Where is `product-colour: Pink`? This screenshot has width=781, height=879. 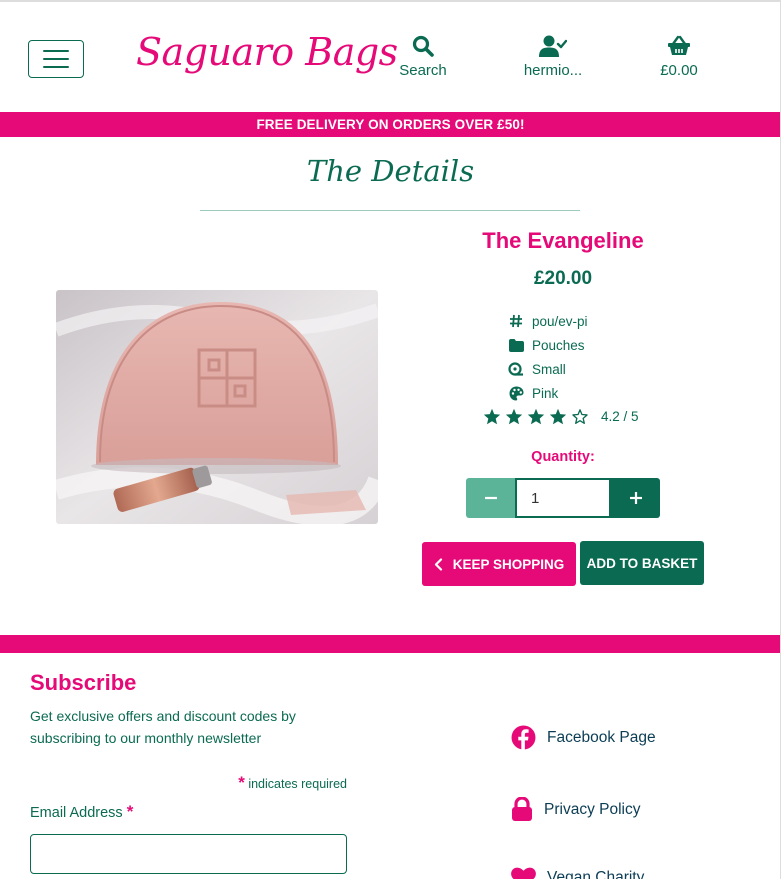
product-colour: Pink is located at coordinates (545, 393).